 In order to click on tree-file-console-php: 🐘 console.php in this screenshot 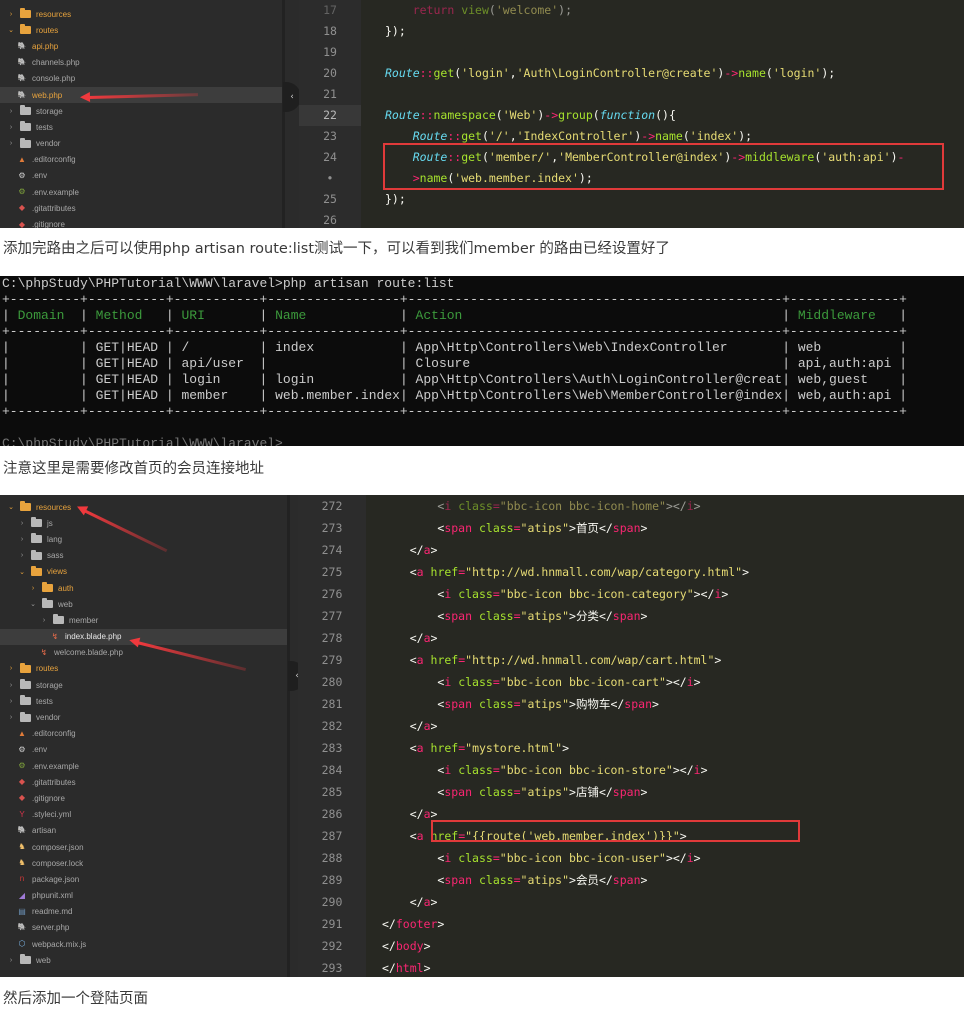, I will do `click(141, 79)`.